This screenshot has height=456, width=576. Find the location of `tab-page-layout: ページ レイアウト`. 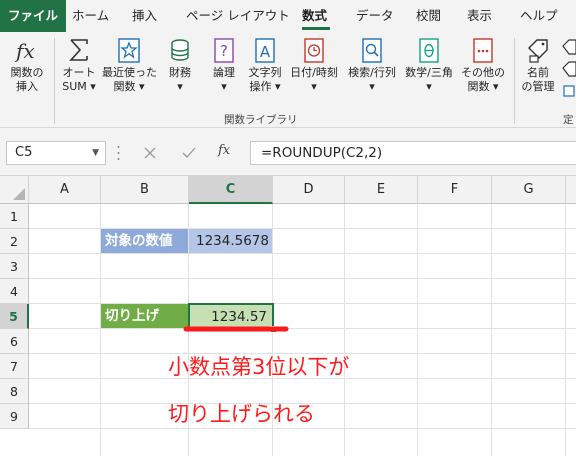

tab-page-layout: ページ レイアウト is located at coordinates (238, 16).